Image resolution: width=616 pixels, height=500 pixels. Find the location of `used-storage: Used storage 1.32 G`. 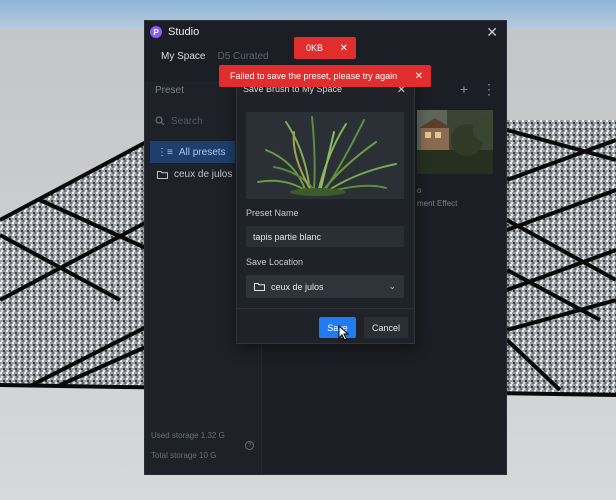

used-storage: Used storage 1.32 G is located at coordinates (188, 435).